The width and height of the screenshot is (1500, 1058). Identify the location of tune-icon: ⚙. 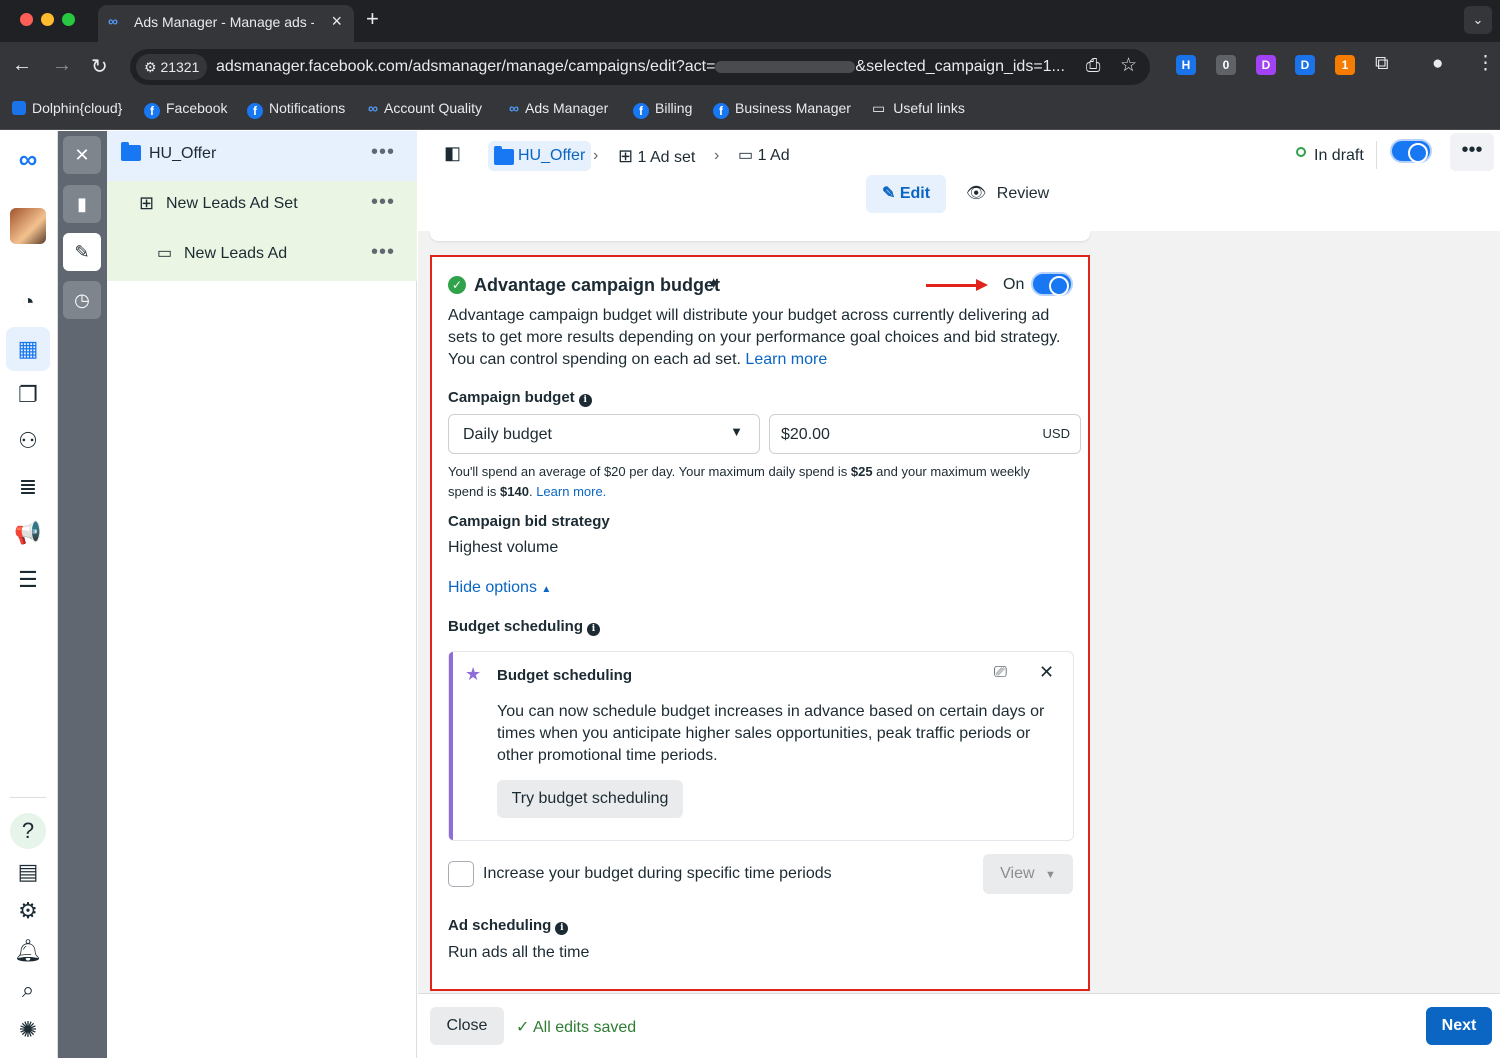
(150, 67).